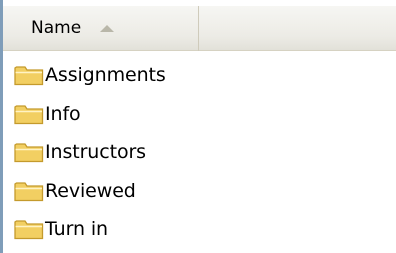 The height and width of the screenshot is (253, 396). What do you see at coordinates (56, 28) in the screenshot?
I see `name-column-label: Name` at bounding box center [56, 28].